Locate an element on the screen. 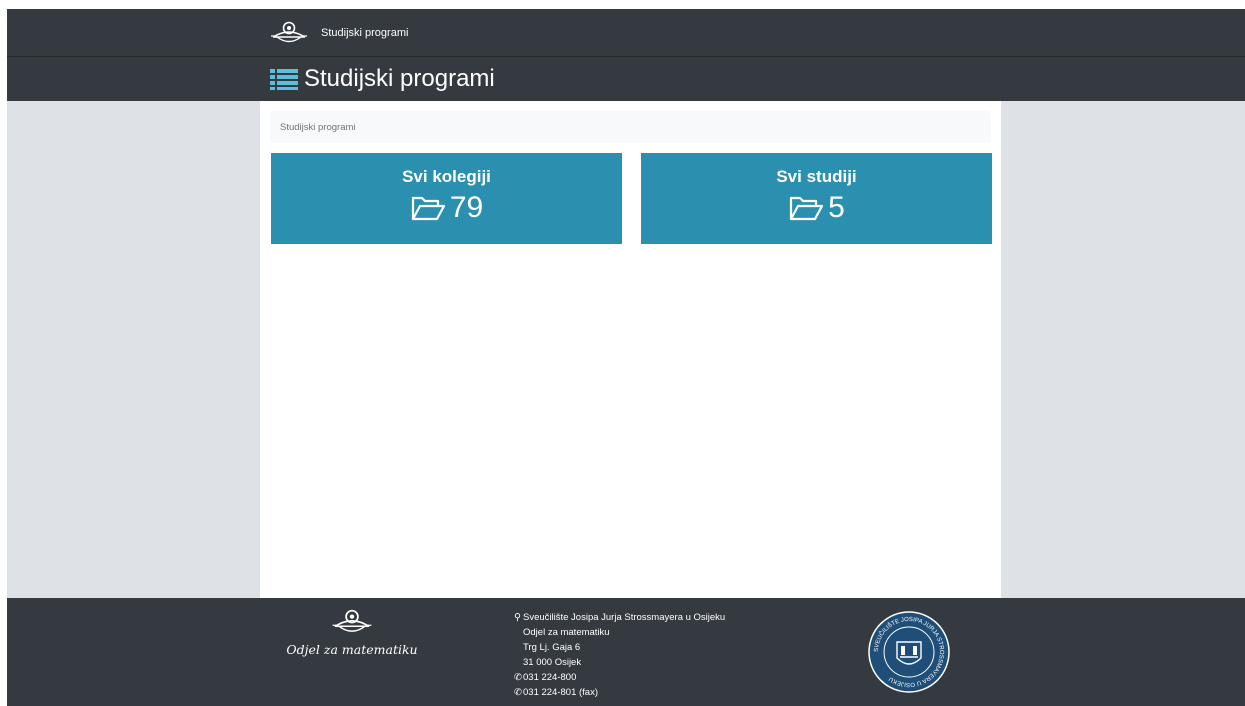  footer-department-name: Odjel za matematiku is located at coordinates (352, 649).